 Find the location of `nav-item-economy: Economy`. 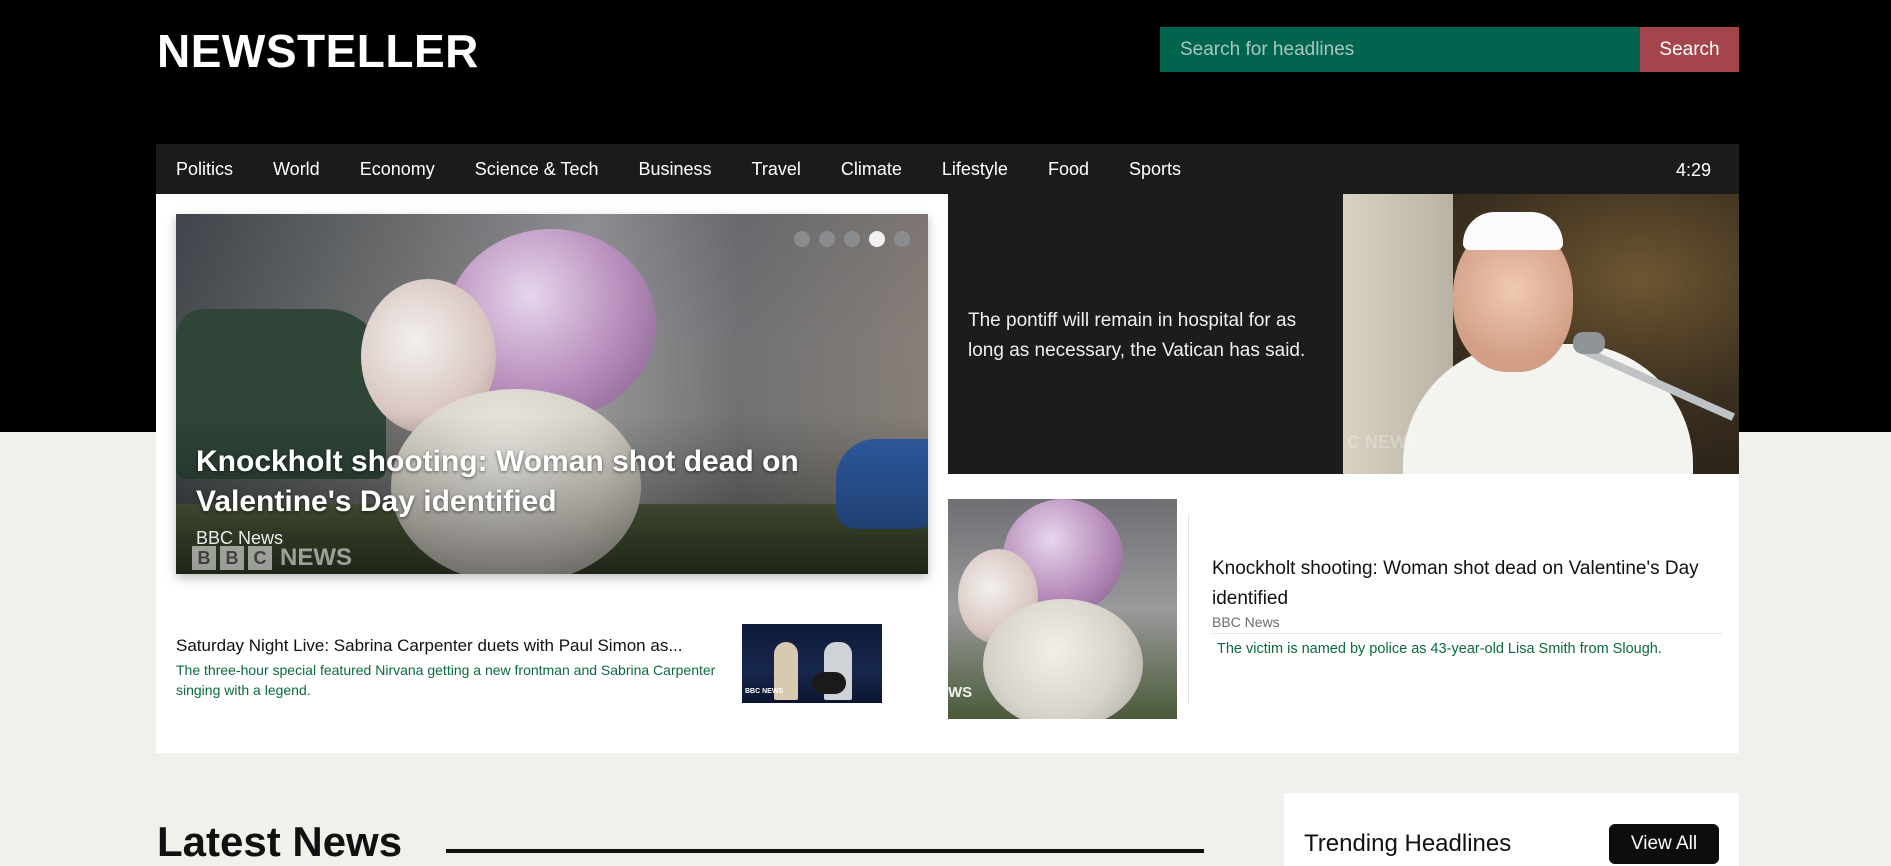

nav-item-economy: Economy is located at coordinates (397, 169).